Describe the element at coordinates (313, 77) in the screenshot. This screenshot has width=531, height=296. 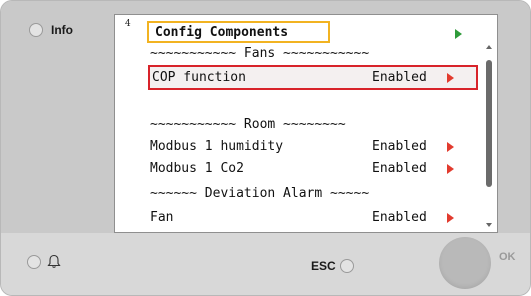
I see `list-item-cop-function: COP function Enabled` at that location.